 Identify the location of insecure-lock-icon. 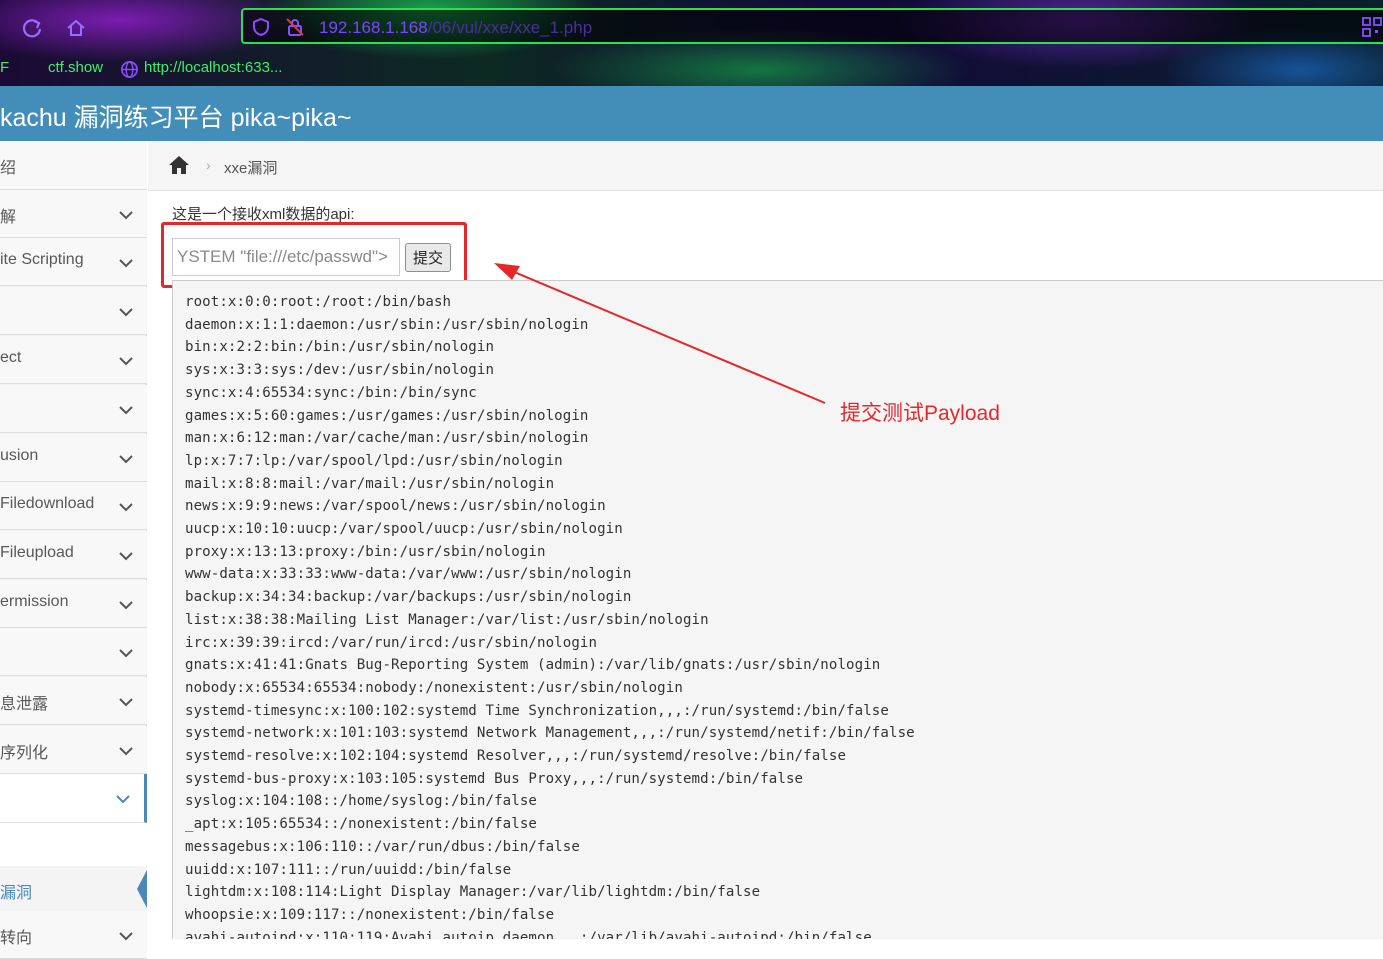
(295, 29).